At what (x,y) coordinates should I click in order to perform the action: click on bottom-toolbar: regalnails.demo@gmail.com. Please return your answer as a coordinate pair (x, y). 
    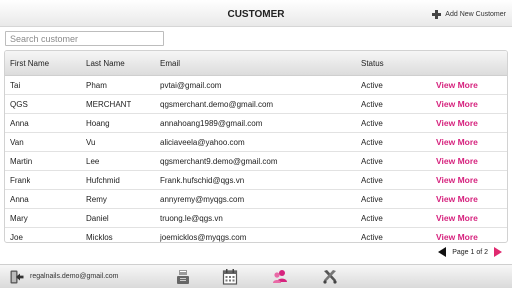
    Looking at the image, I should click on (256, 276).